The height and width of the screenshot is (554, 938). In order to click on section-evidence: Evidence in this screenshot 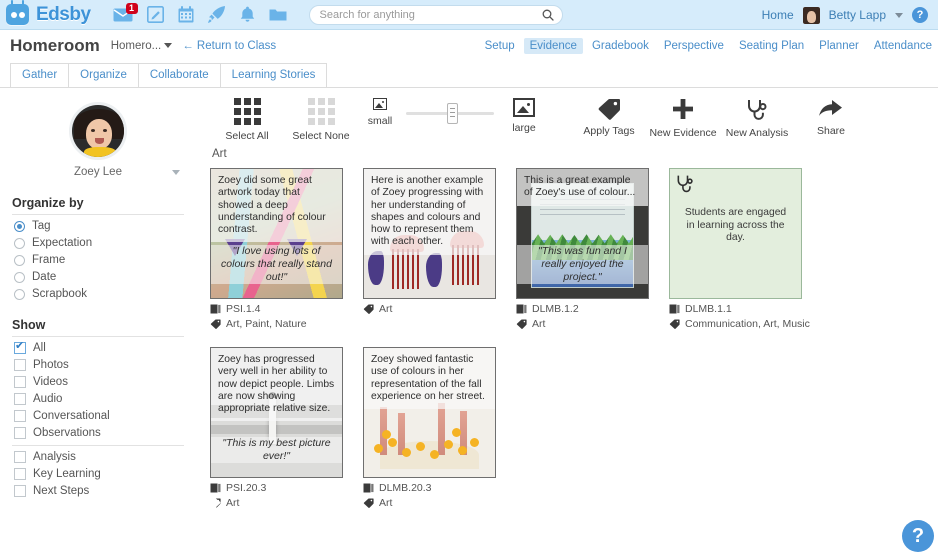, I will do `click(553, 46)`.